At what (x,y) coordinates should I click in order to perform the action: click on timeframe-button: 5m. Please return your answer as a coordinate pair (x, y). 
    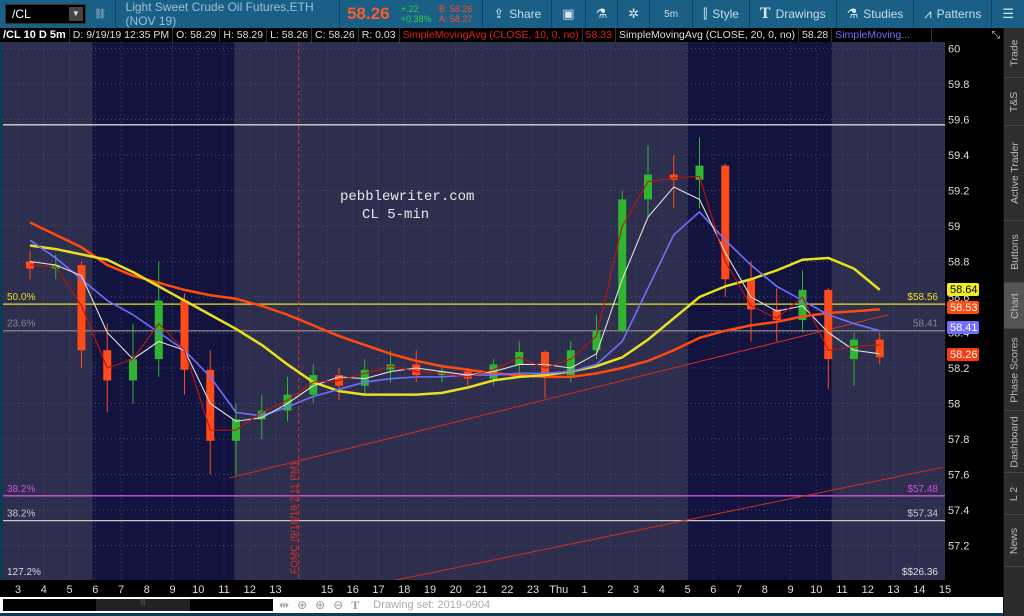
    Looking at the image, I should click on (670, 14).